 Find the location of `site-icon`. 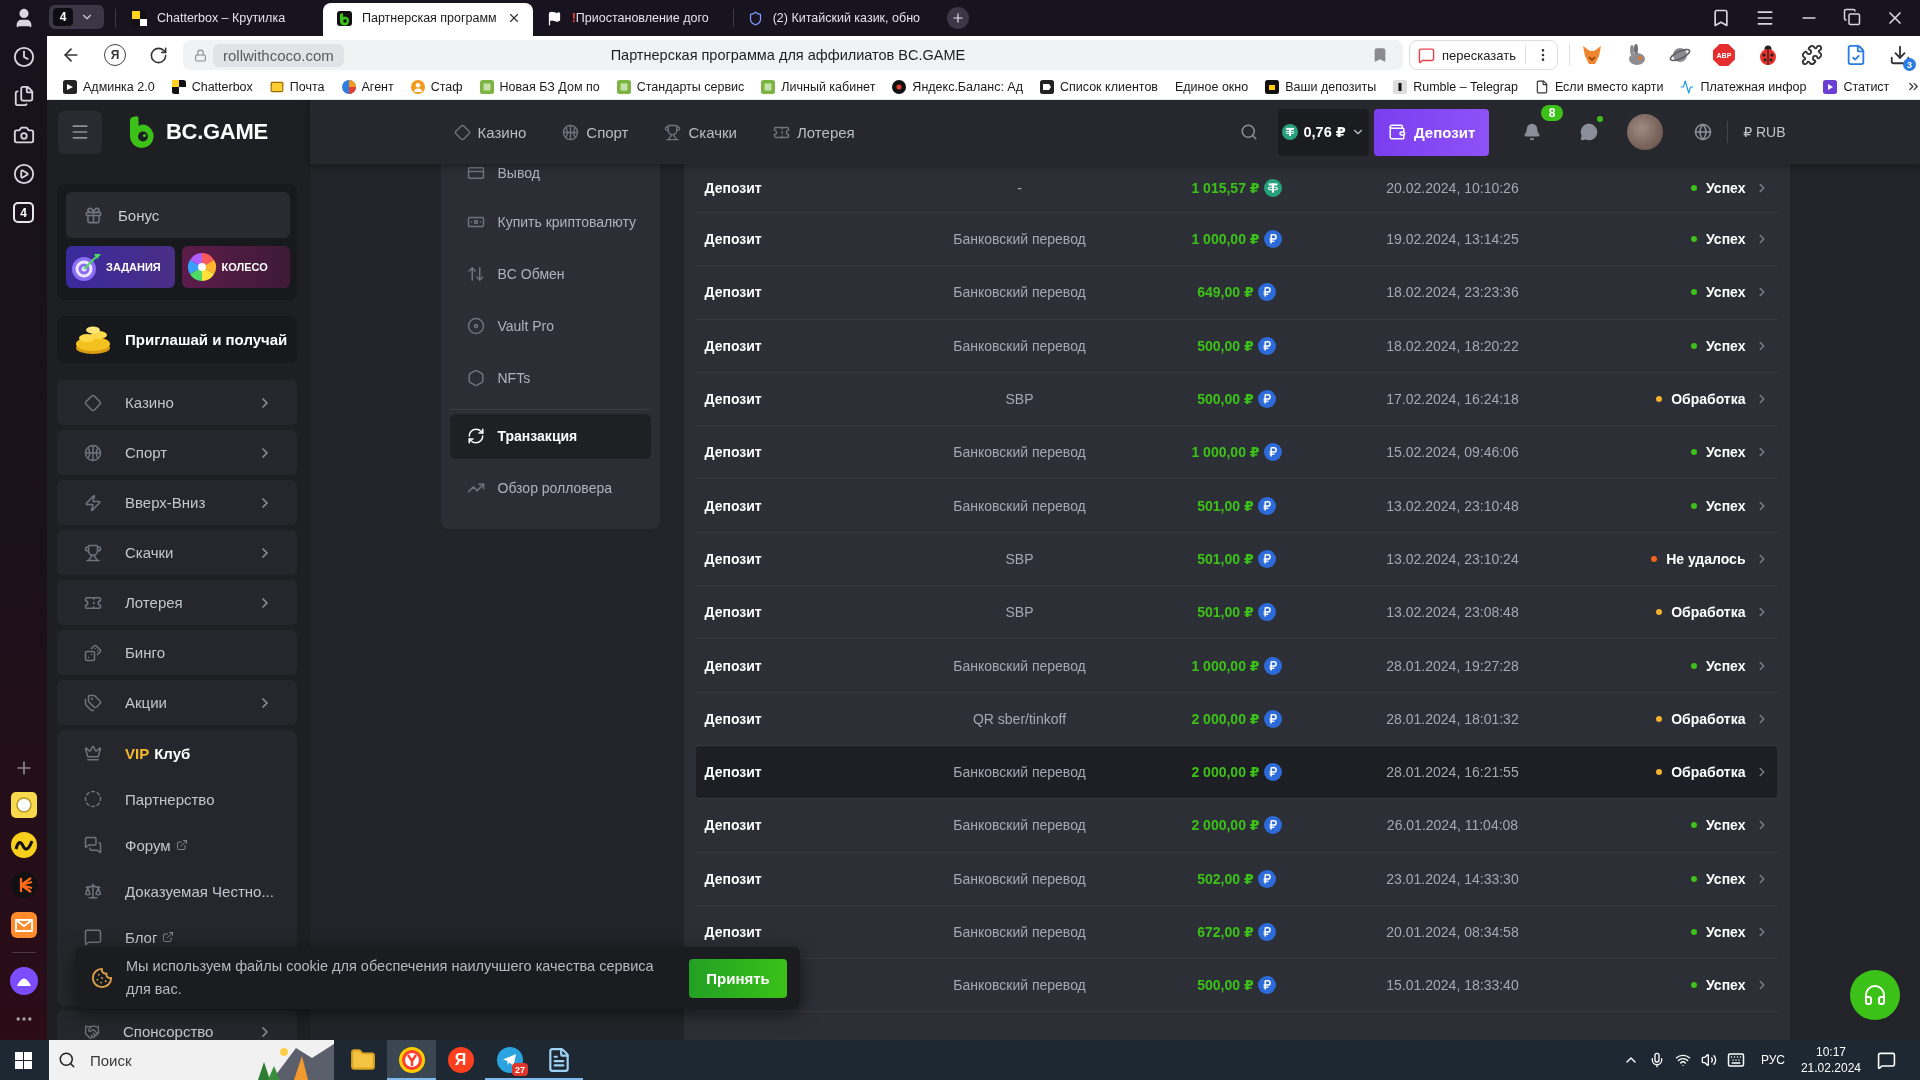

site-icon is located at coordinates (1047, 86).